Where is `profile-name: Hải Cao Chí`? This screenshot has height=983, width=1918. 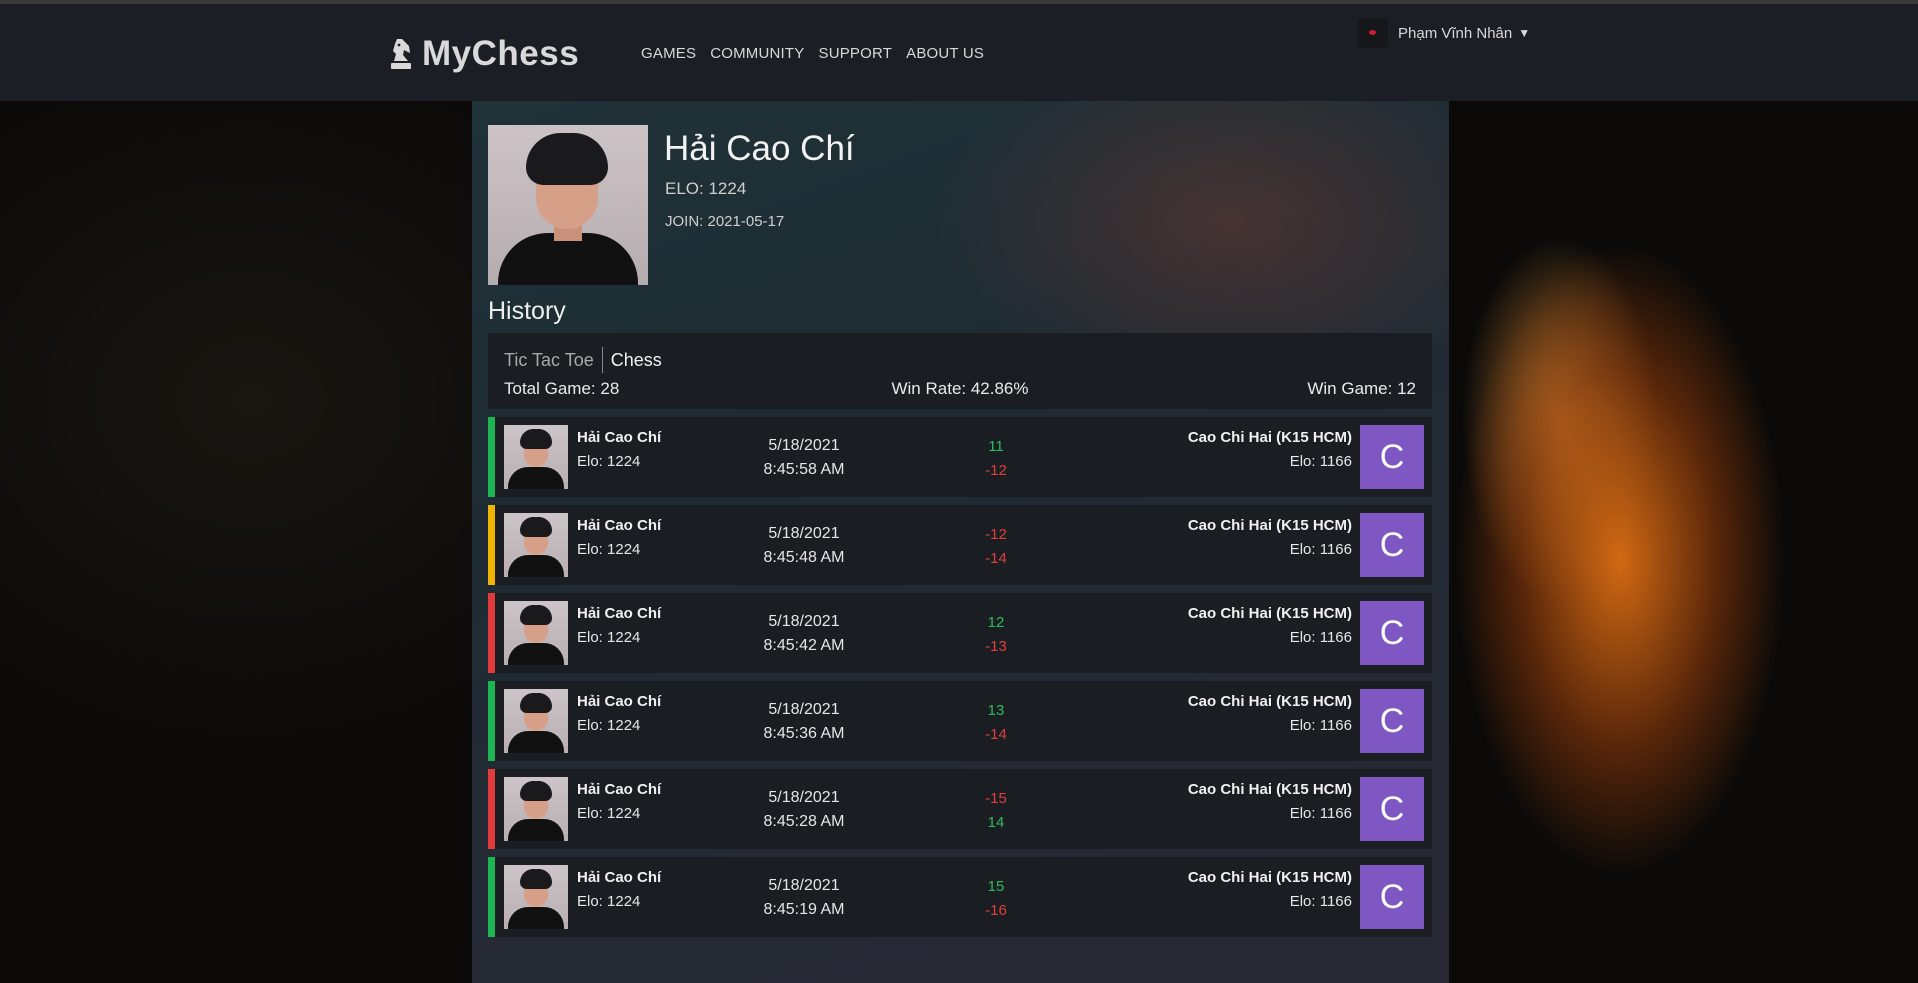
profile-name: Hải Cao Chí is located at coordinates (759, 148).